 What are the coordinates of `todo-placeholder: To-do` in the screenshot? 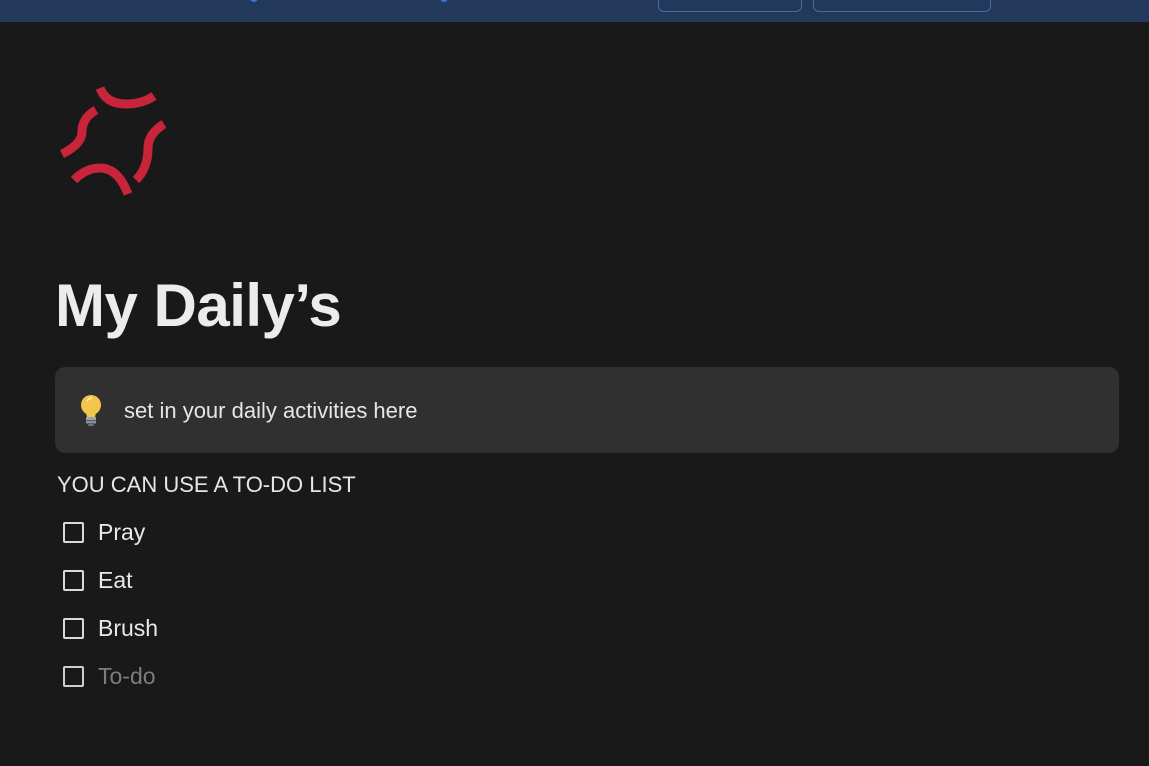 It's located at (127, 676).